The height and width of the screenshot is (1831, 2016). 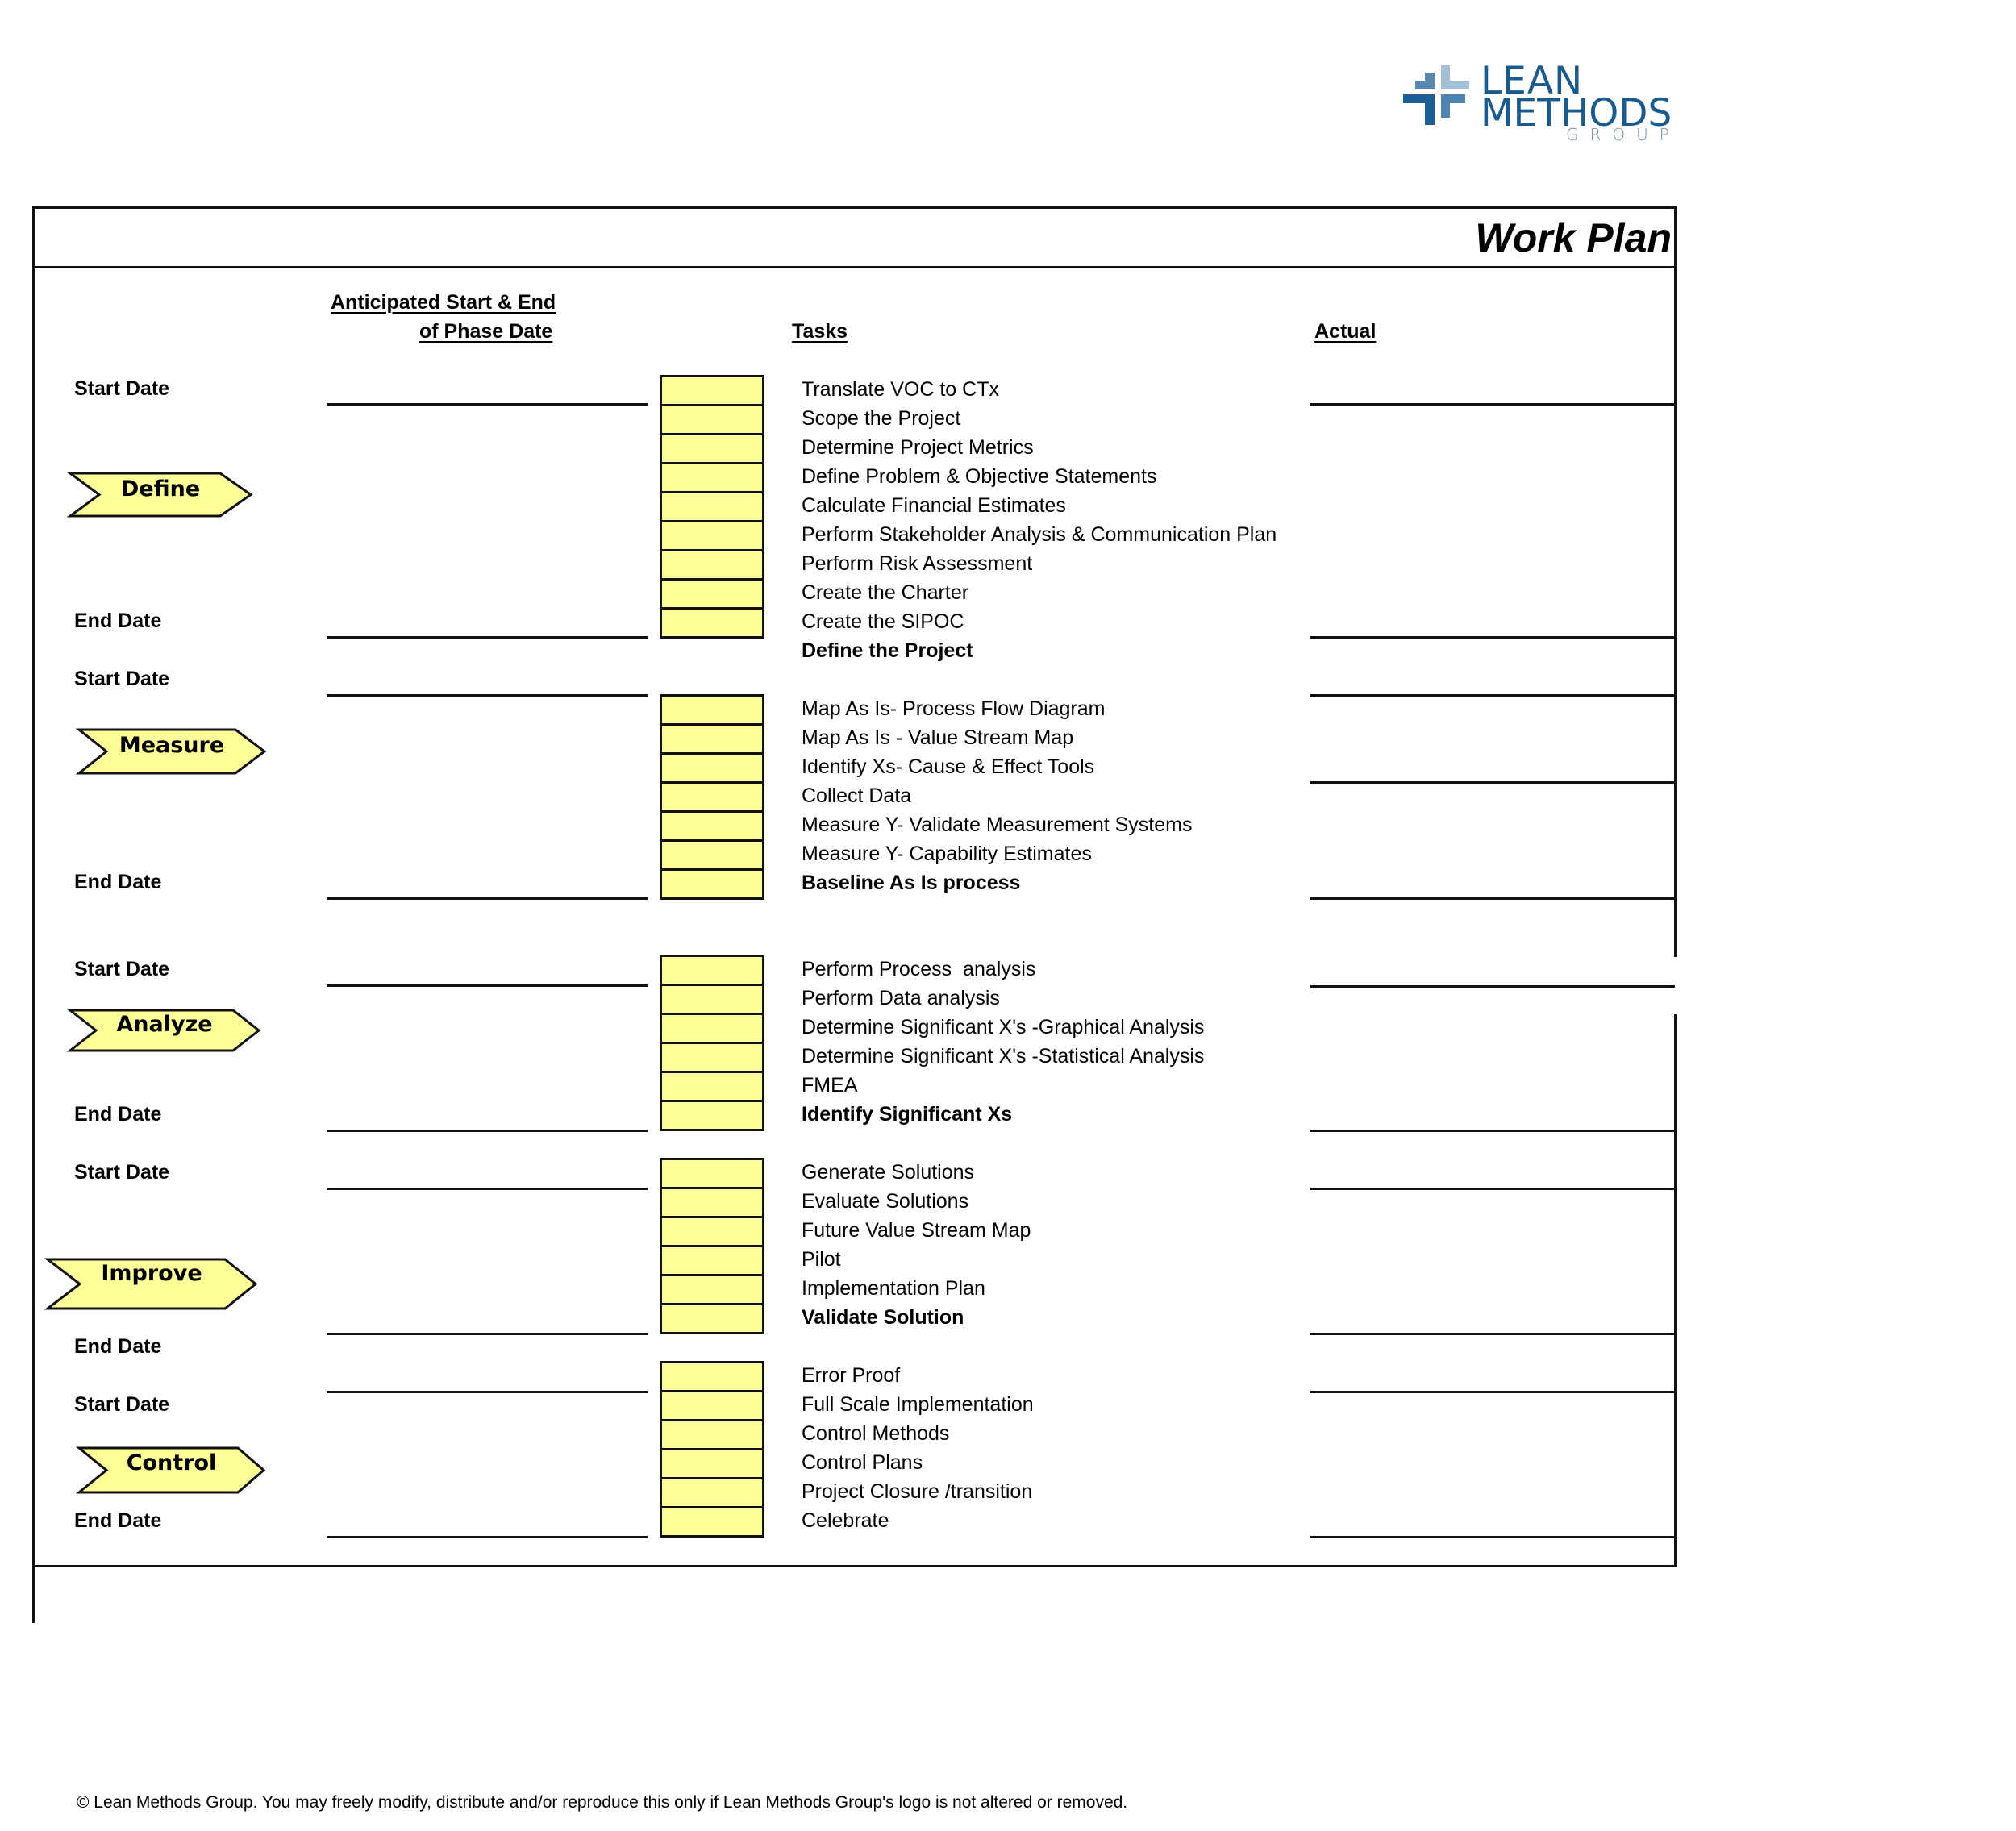 I want to click on phase-arrow-control: Control, so click(x=170, y=1470).